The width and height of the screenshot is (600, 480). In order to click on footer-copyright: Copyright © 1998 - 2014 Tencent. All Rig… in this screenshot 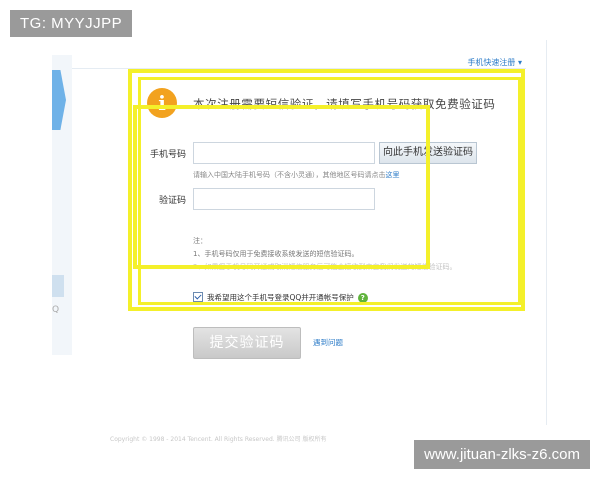, I will do `click(218, 439)`.